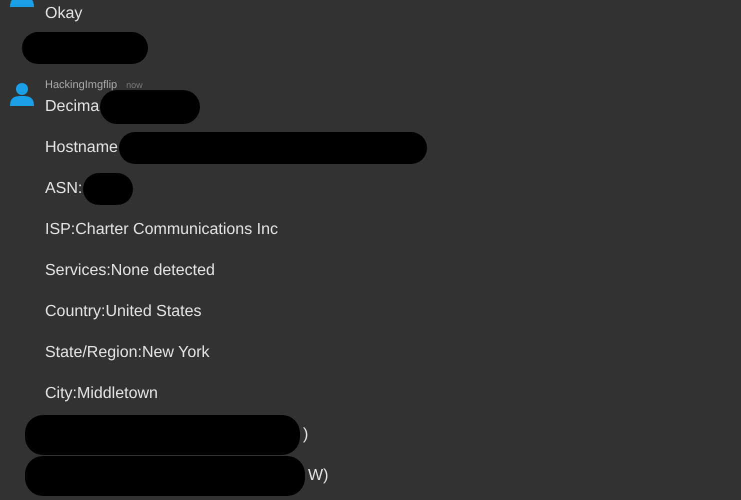 The height and width of the screenshot is (500, 741). I want to click on author-name: HackingImgflip, so click(81, 85).